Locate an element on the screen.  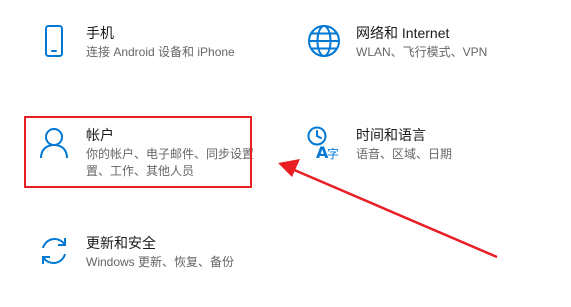
settings-tile-phone: 手机 连接 Android 设备和 iPhone is located at coordinates (135, 42).